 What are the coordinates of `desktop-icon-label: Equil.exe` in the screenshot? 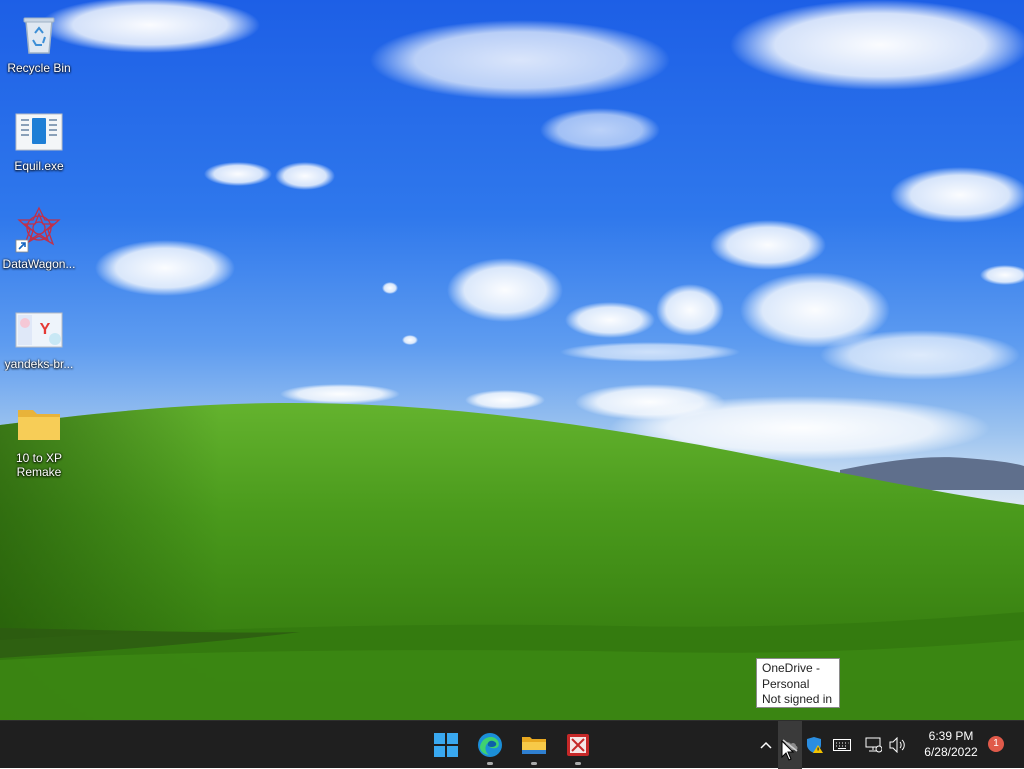 It's located at (39, 166).